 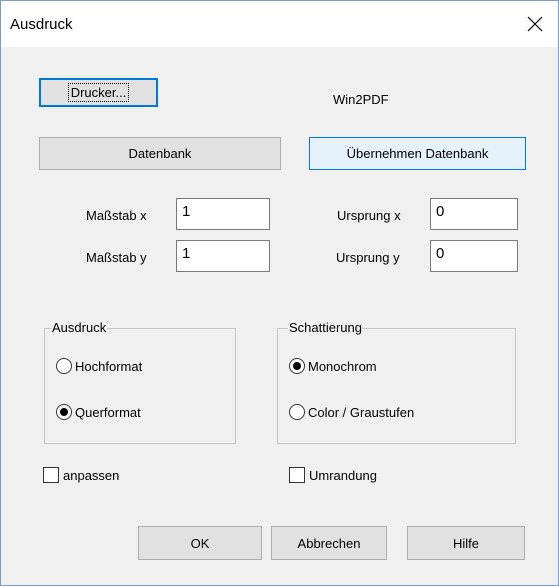 I want to click on orientation-group-title: Ausdruck, so click(x=79, y=327).